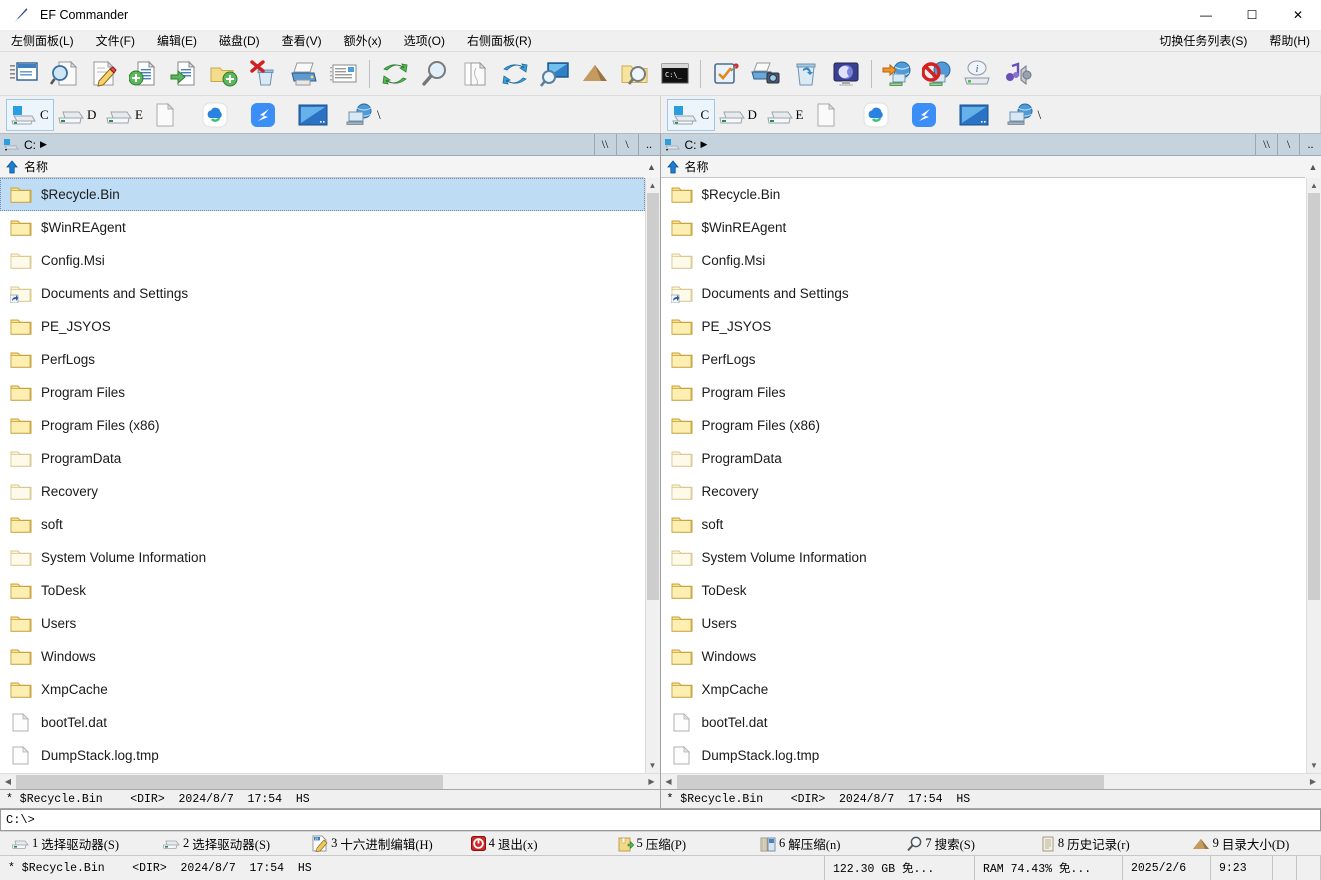  I want to click on tb-edit-file, so click(104, 74).